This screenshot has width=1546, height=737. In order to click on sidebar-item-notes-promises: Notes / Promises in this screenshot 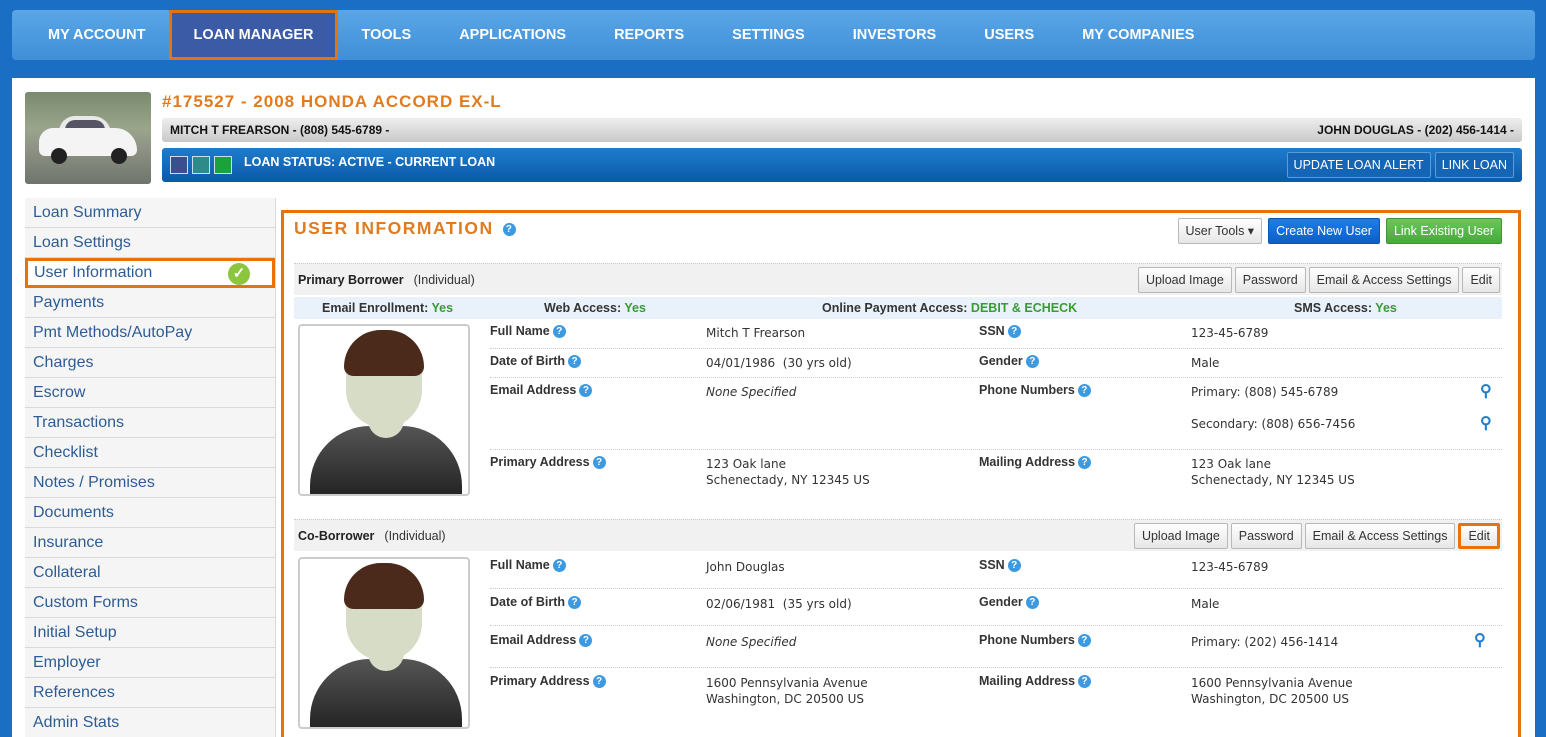, I will do `click(150, 483)`.